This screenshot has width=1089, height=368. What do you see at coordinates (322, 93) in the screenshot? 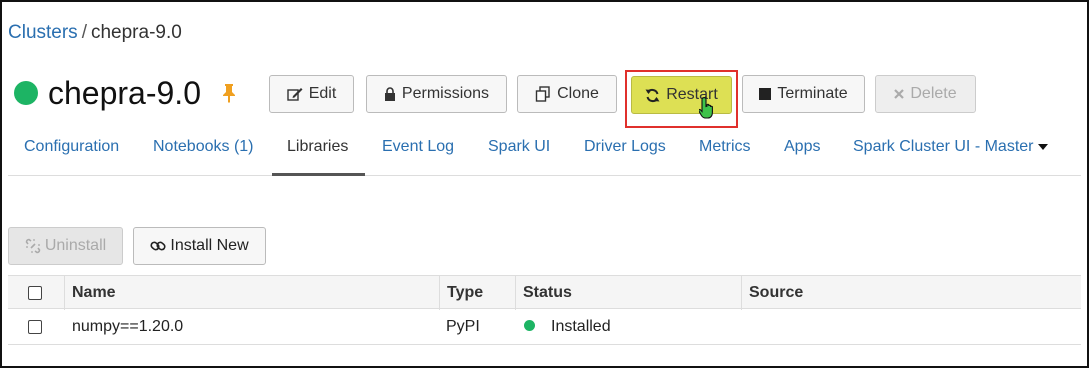
I see `edit-button-label: Edit` at bounding box center [322, 93].